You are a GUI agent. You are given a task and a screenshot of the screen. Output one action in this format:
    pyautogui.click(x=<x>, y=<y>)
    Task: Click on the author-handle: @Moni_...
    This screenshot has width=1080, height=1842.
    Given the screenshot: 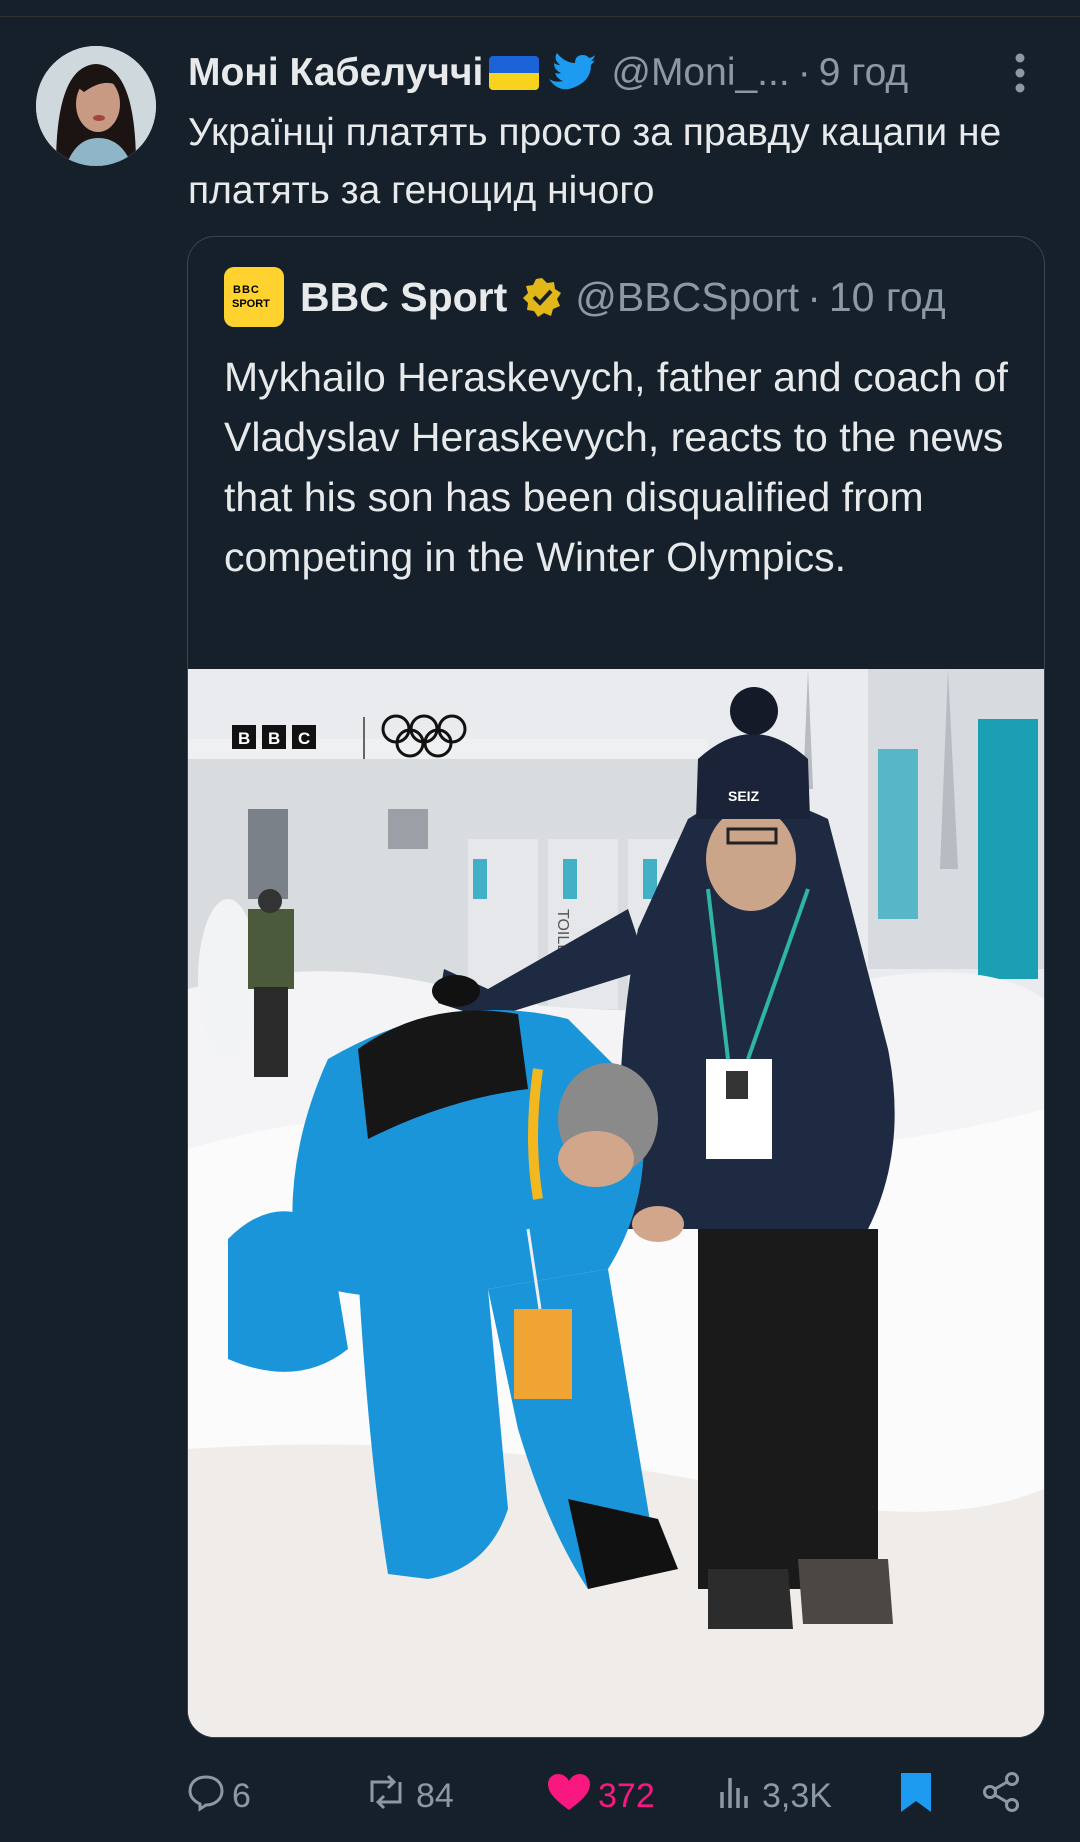 What is the action you would take?
    pyautogui.click(x=700, y=73)
    